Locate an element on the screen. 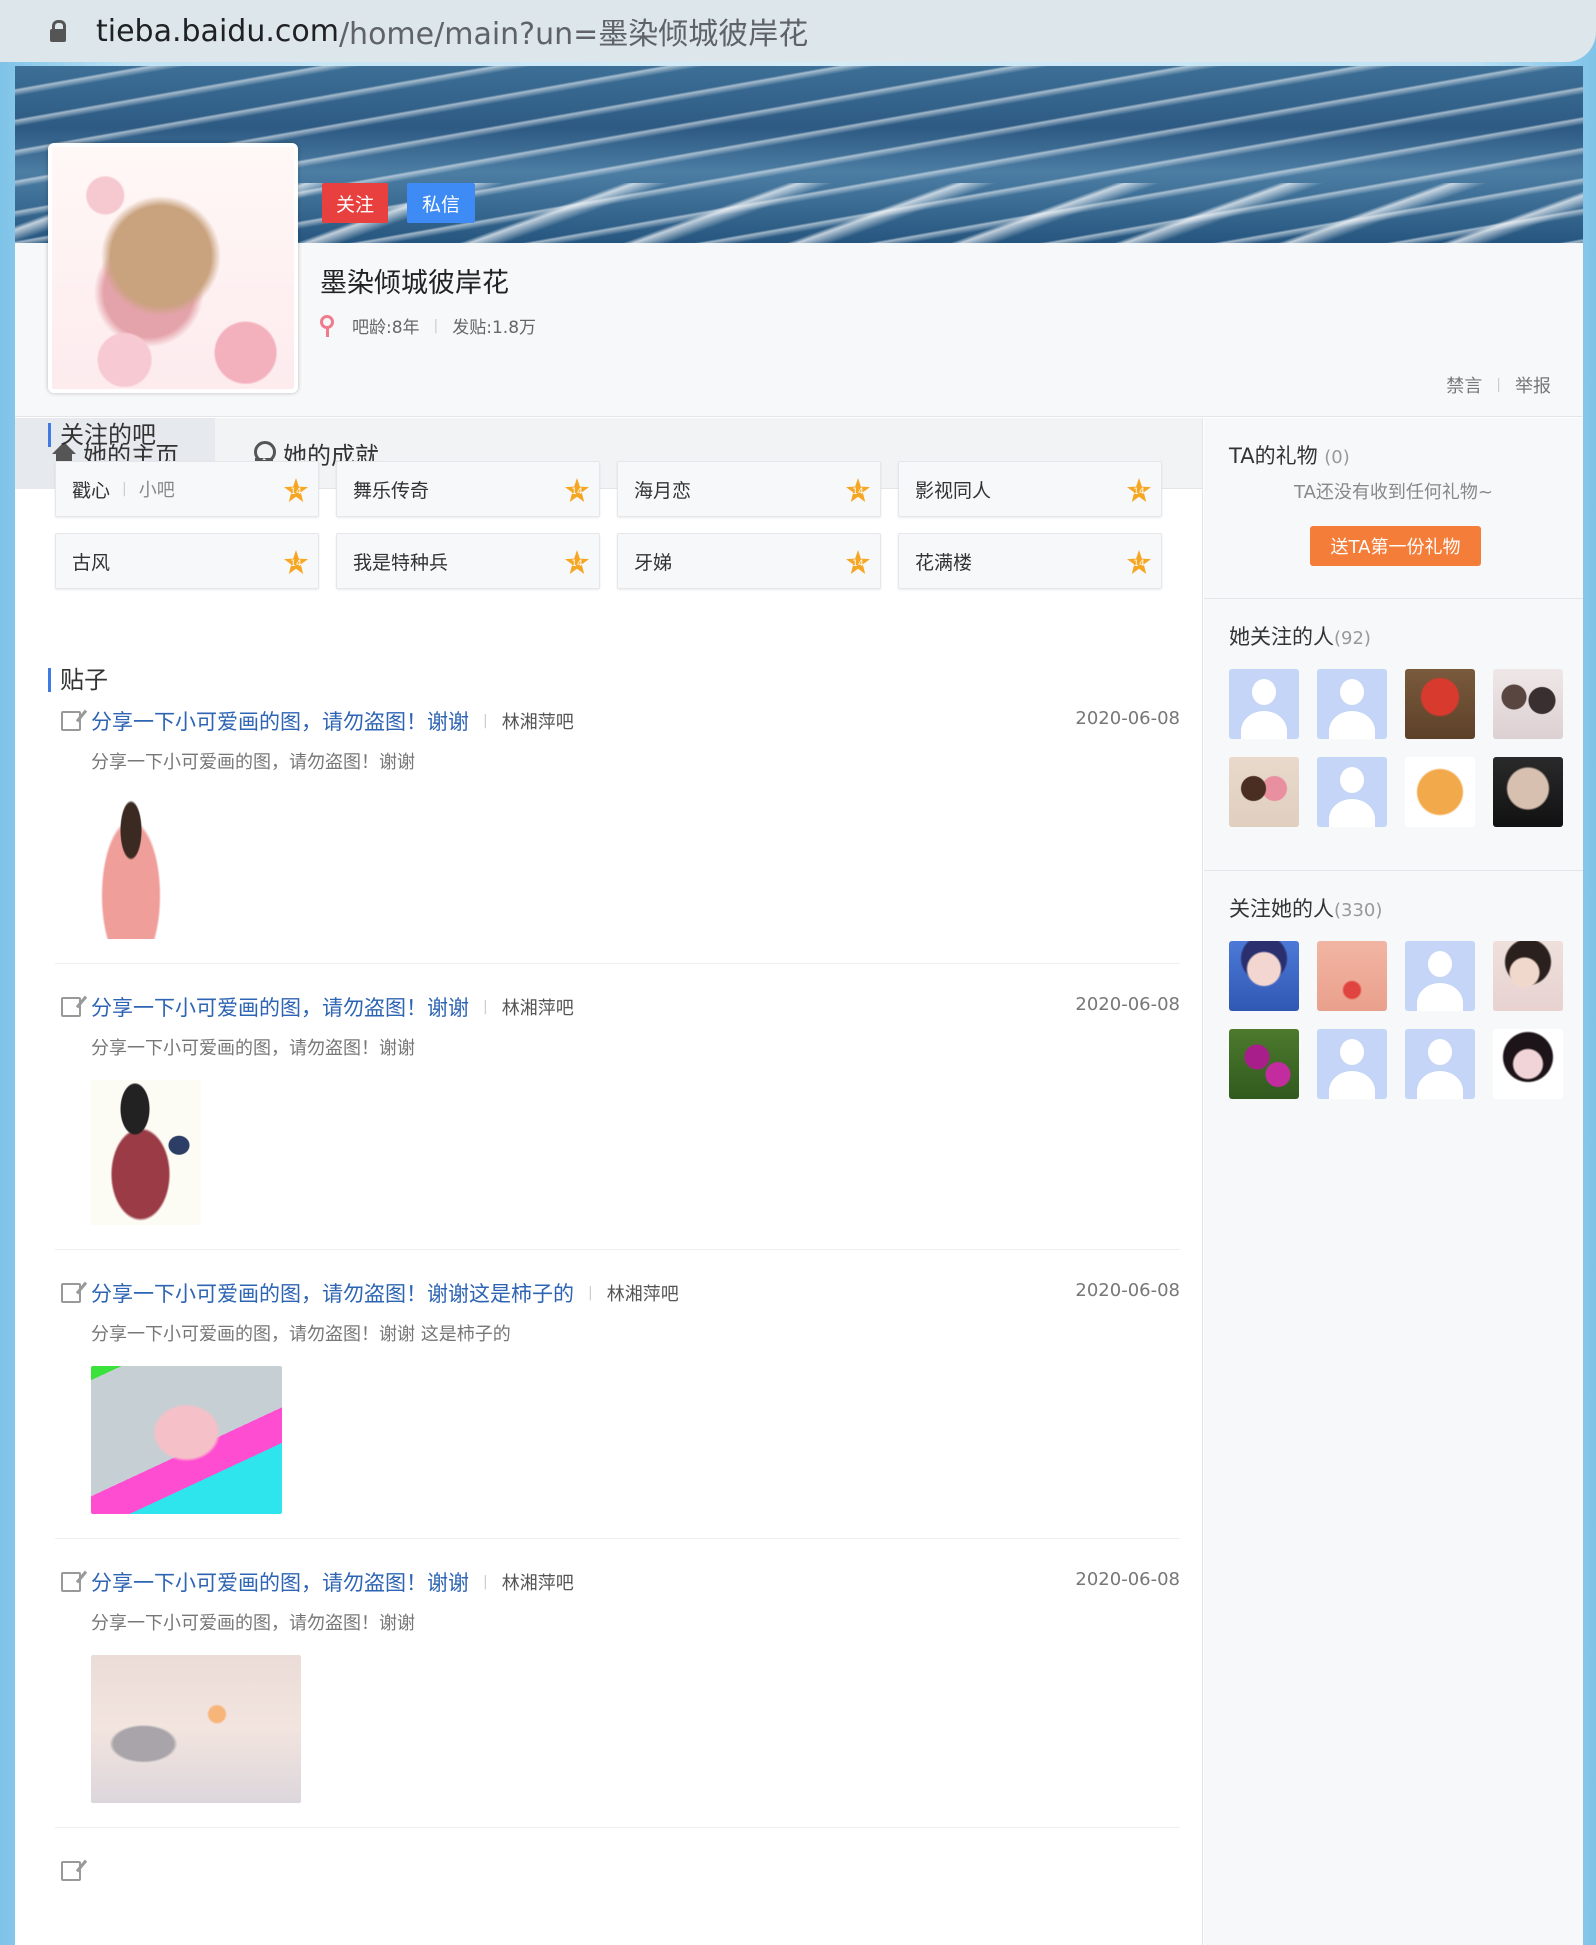  followers-title: 关注她的人(330) is located at coordinates (1305, 908).